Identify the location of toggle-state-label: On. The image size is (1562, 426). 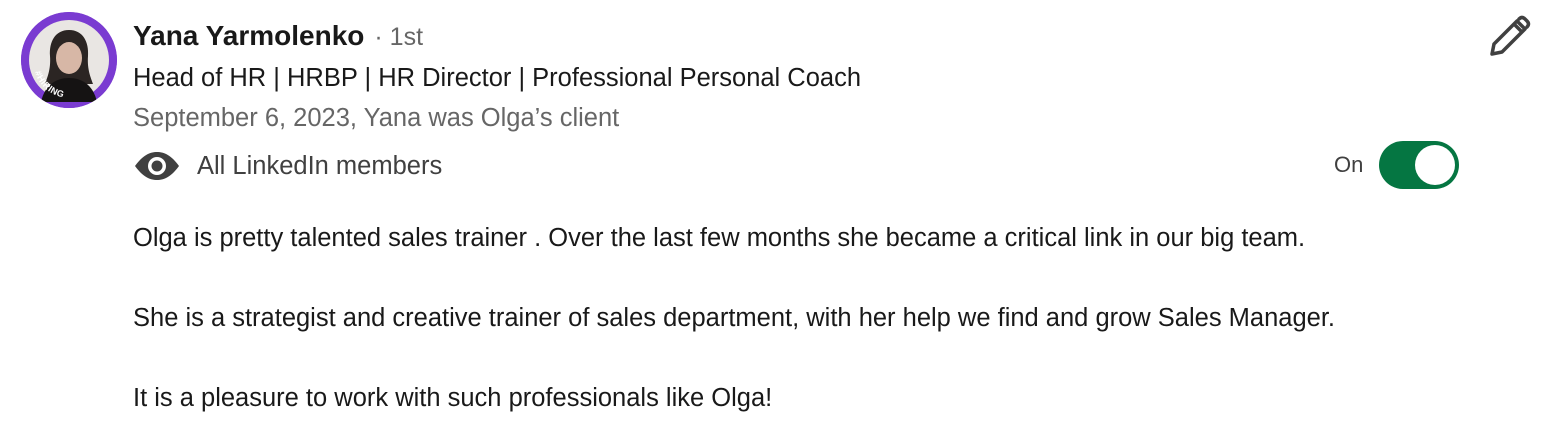
(1349, 164).